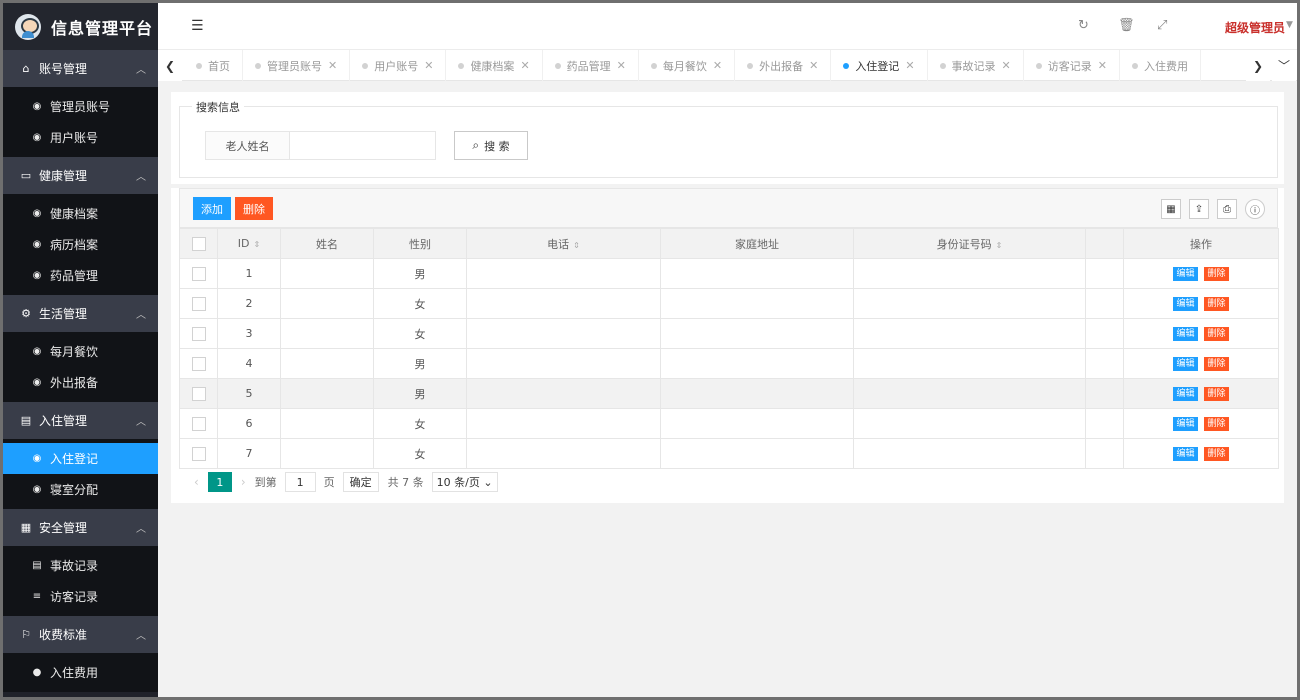 The height and width of the screenshot is (700, 1300). I want to click on nav-group-head-health: ▭ 健康管理 ︿, so click(80, 175).